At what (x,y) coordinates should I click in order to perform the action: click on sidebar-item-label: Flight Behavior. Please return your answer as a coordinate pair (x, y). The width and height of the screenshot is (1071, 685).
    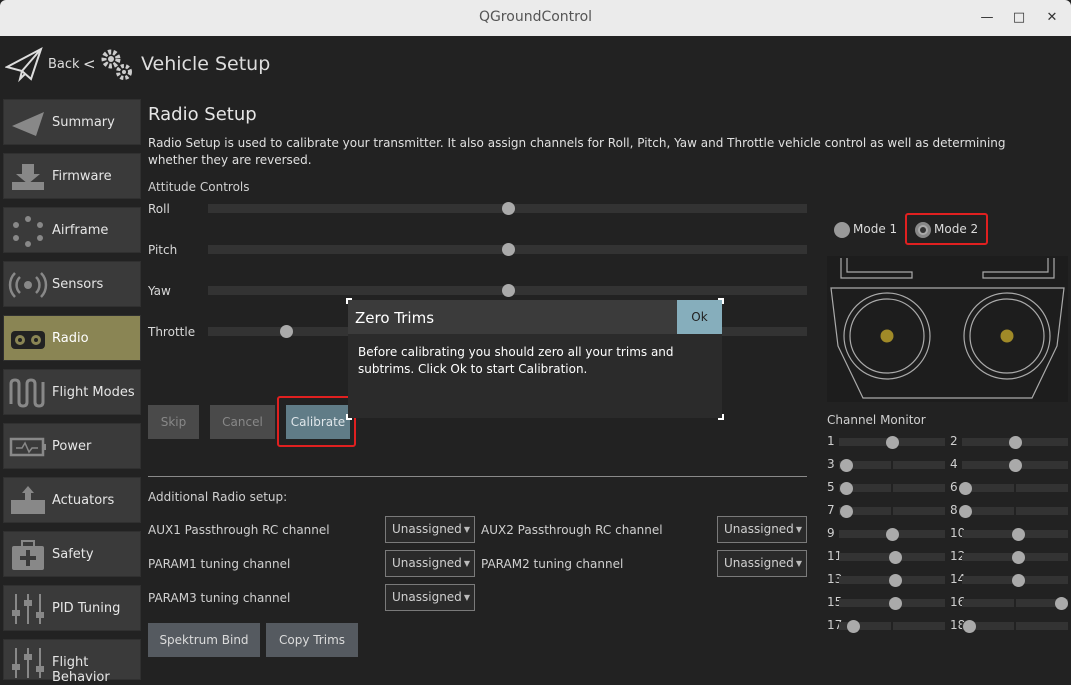
    Looking at the image, I should click on (81, 670).